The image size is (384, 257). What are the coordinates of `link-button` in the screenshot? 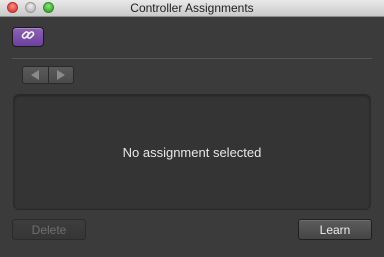 It's located at (28, 37).